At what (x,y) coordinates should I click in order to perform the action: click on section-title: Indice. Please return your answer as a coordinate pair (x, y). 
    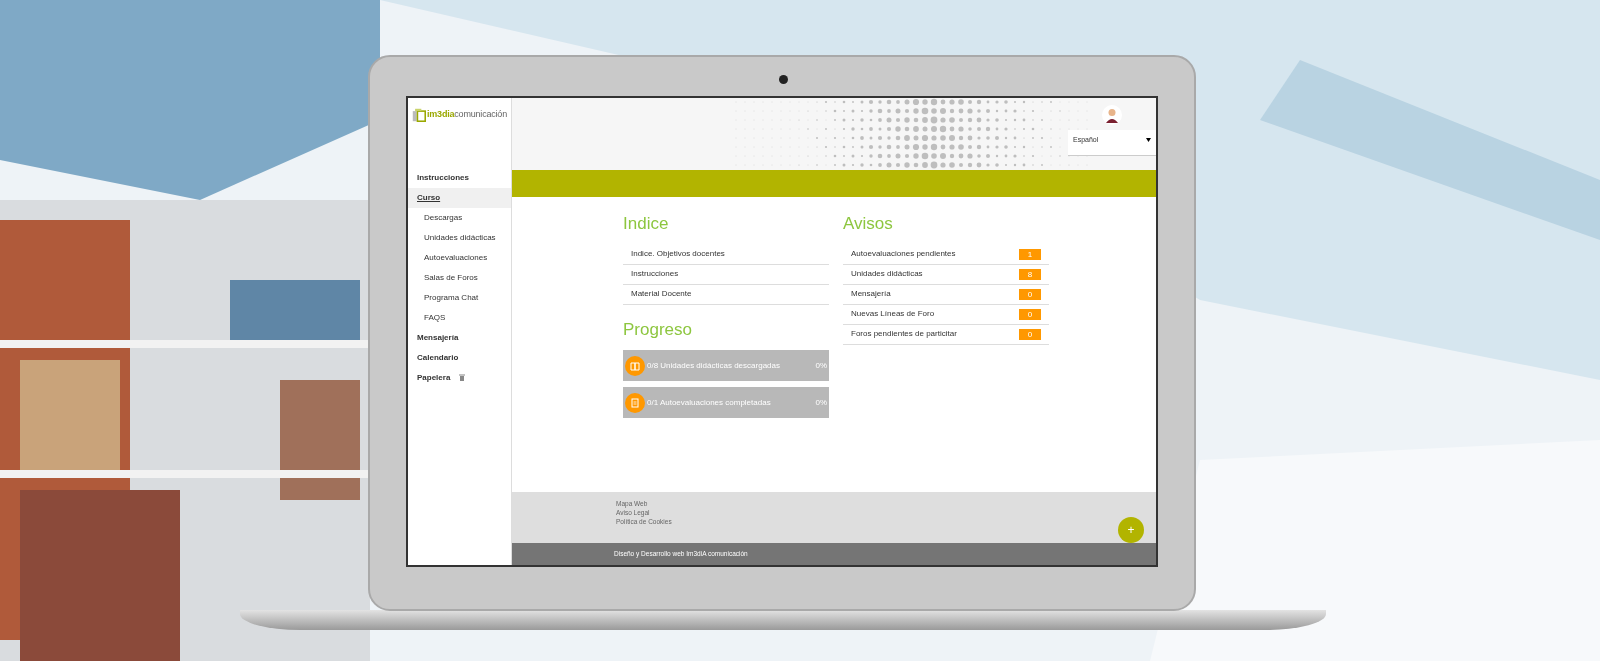
    Looking at the image, I should click on (646, 224).